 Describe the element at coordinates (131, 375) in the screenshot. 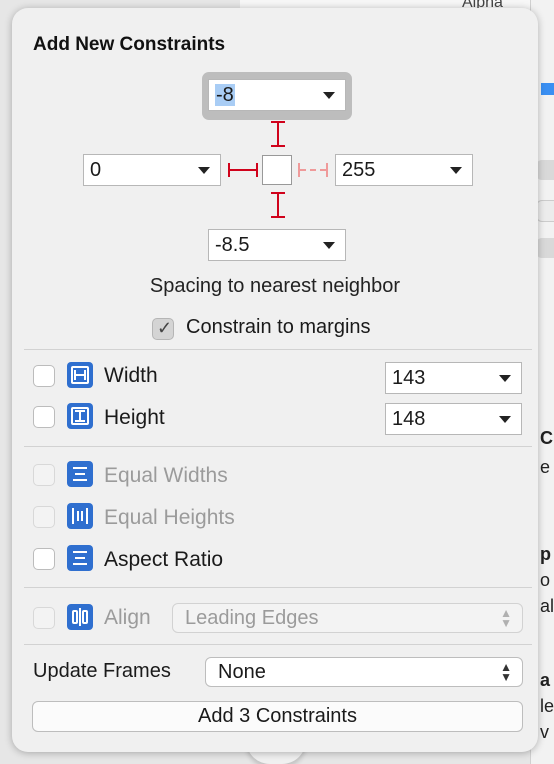

I see `width-label: Width` at that location.